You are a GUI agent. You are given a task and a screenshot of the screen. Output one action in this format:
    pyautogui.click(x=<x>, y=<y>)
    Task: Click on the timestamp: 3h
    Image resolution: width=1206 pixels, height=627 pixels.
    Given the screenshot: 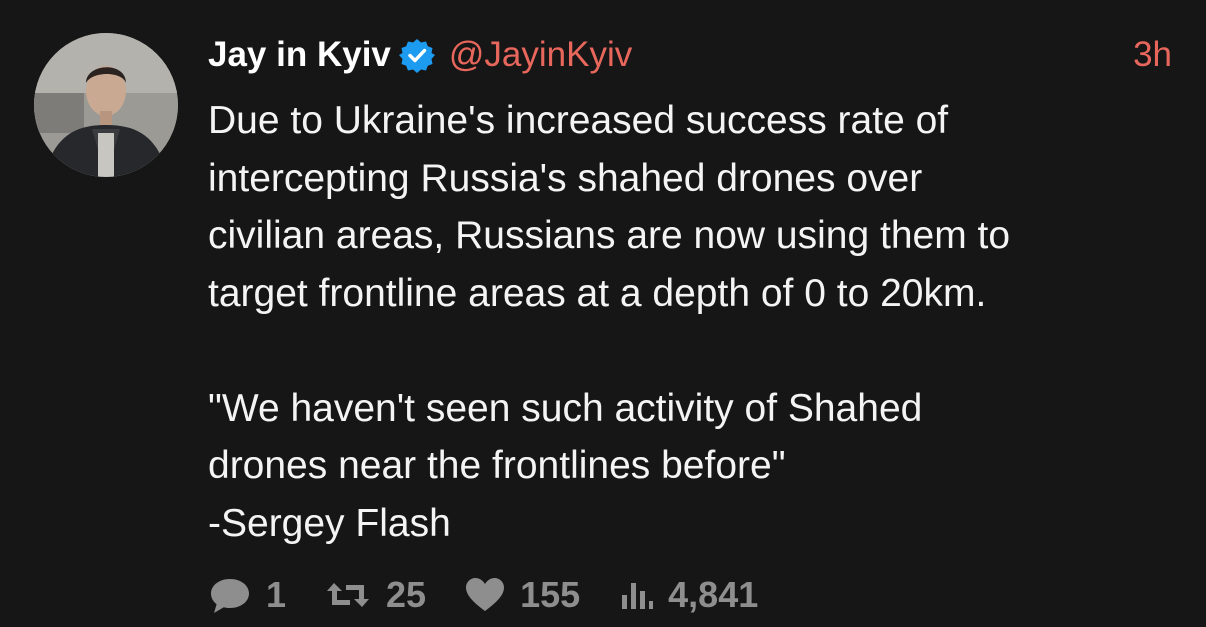 What is the action you would take?
    pyautogui.click(x=1152, y=55)
    